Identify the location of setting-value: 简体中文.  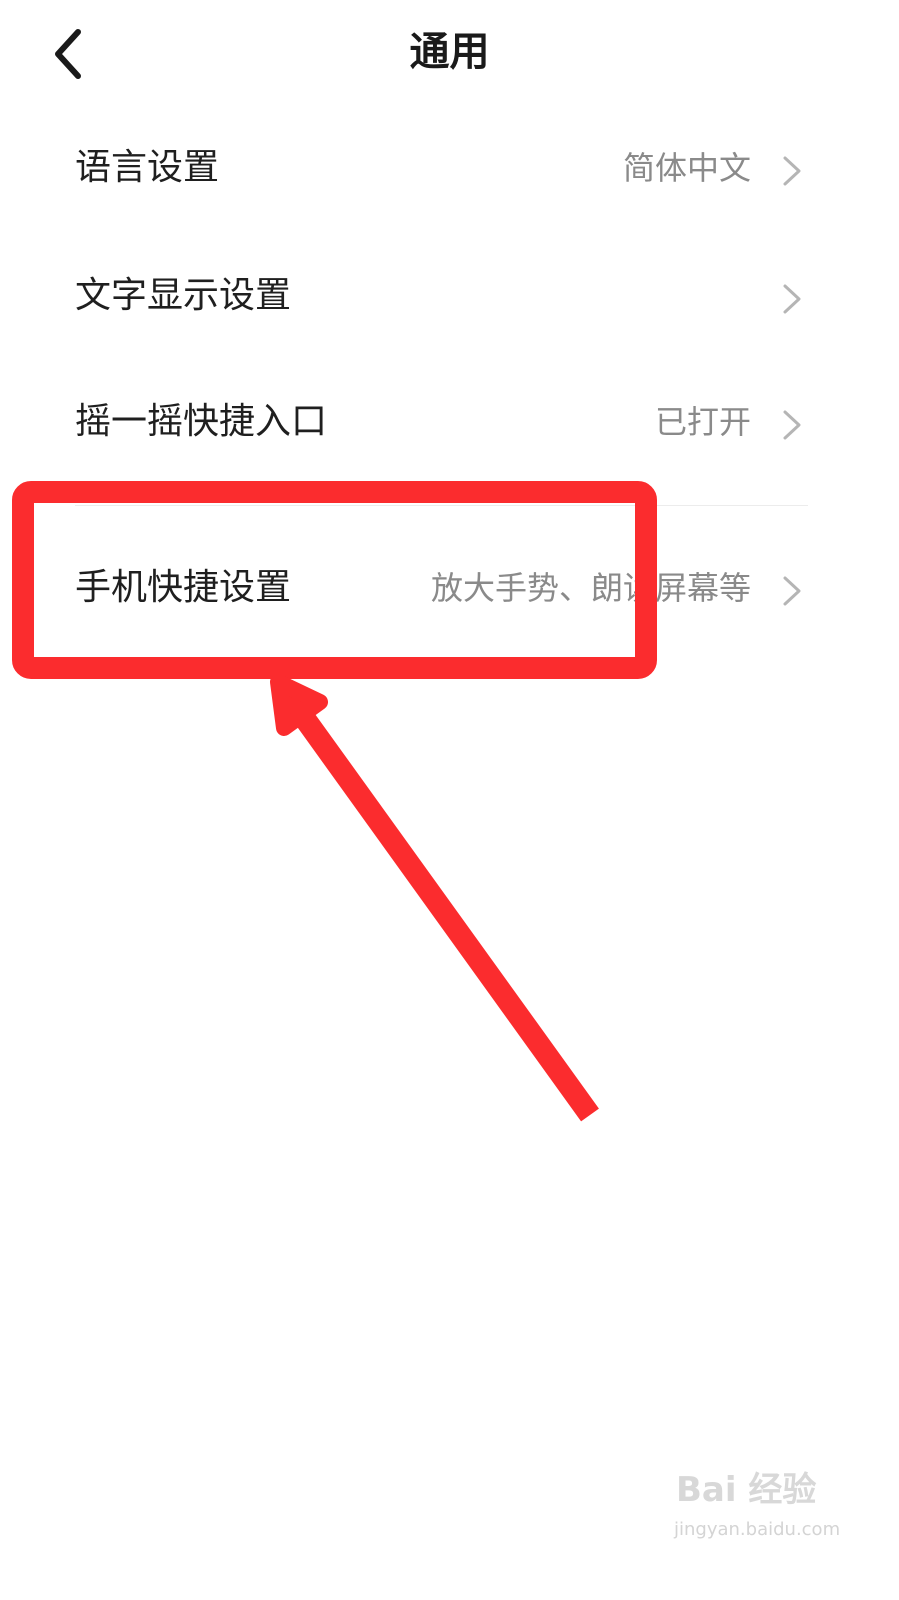
(686, 168).